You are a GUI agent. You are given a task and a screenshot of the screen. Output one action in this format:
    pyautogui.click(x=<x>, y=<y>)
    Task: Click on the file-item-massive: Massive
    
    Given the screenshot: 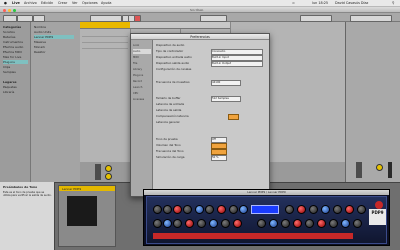 What is the action you would take?
    pyautogui.click(x=40, y=42)
    